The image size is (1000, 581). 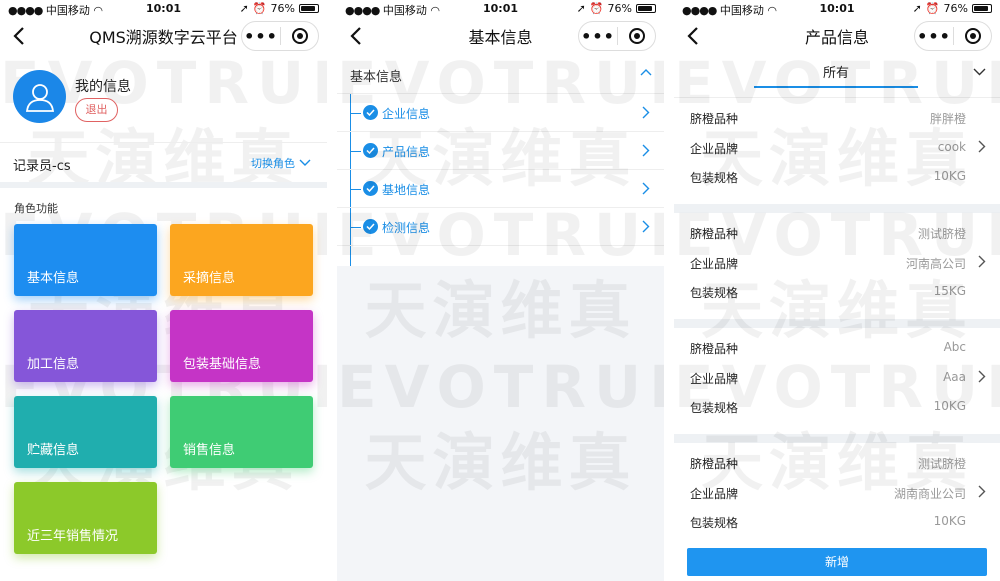 What do you see at coordinates (500, 189) in the screenshot?
I see `tree-item-base: 基地信息` at bounding box center [500, 189].